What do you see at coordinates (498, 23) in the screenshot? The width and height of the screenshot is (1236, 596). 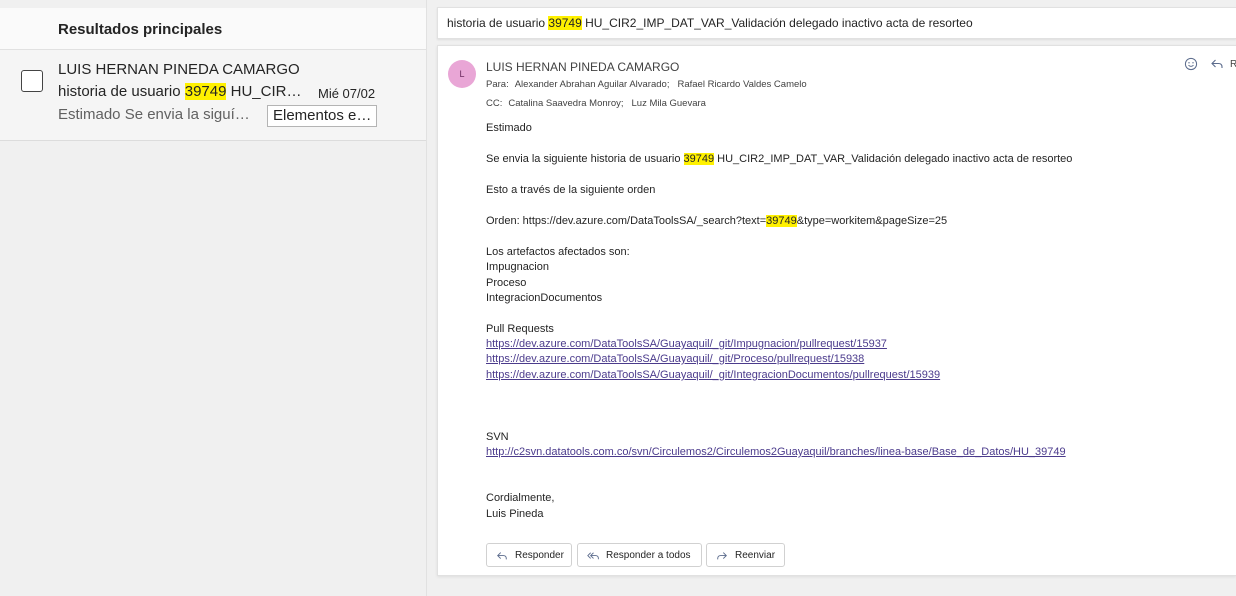 I see `message-subject-before: historia de usuario` at bounding box center [498, 23].